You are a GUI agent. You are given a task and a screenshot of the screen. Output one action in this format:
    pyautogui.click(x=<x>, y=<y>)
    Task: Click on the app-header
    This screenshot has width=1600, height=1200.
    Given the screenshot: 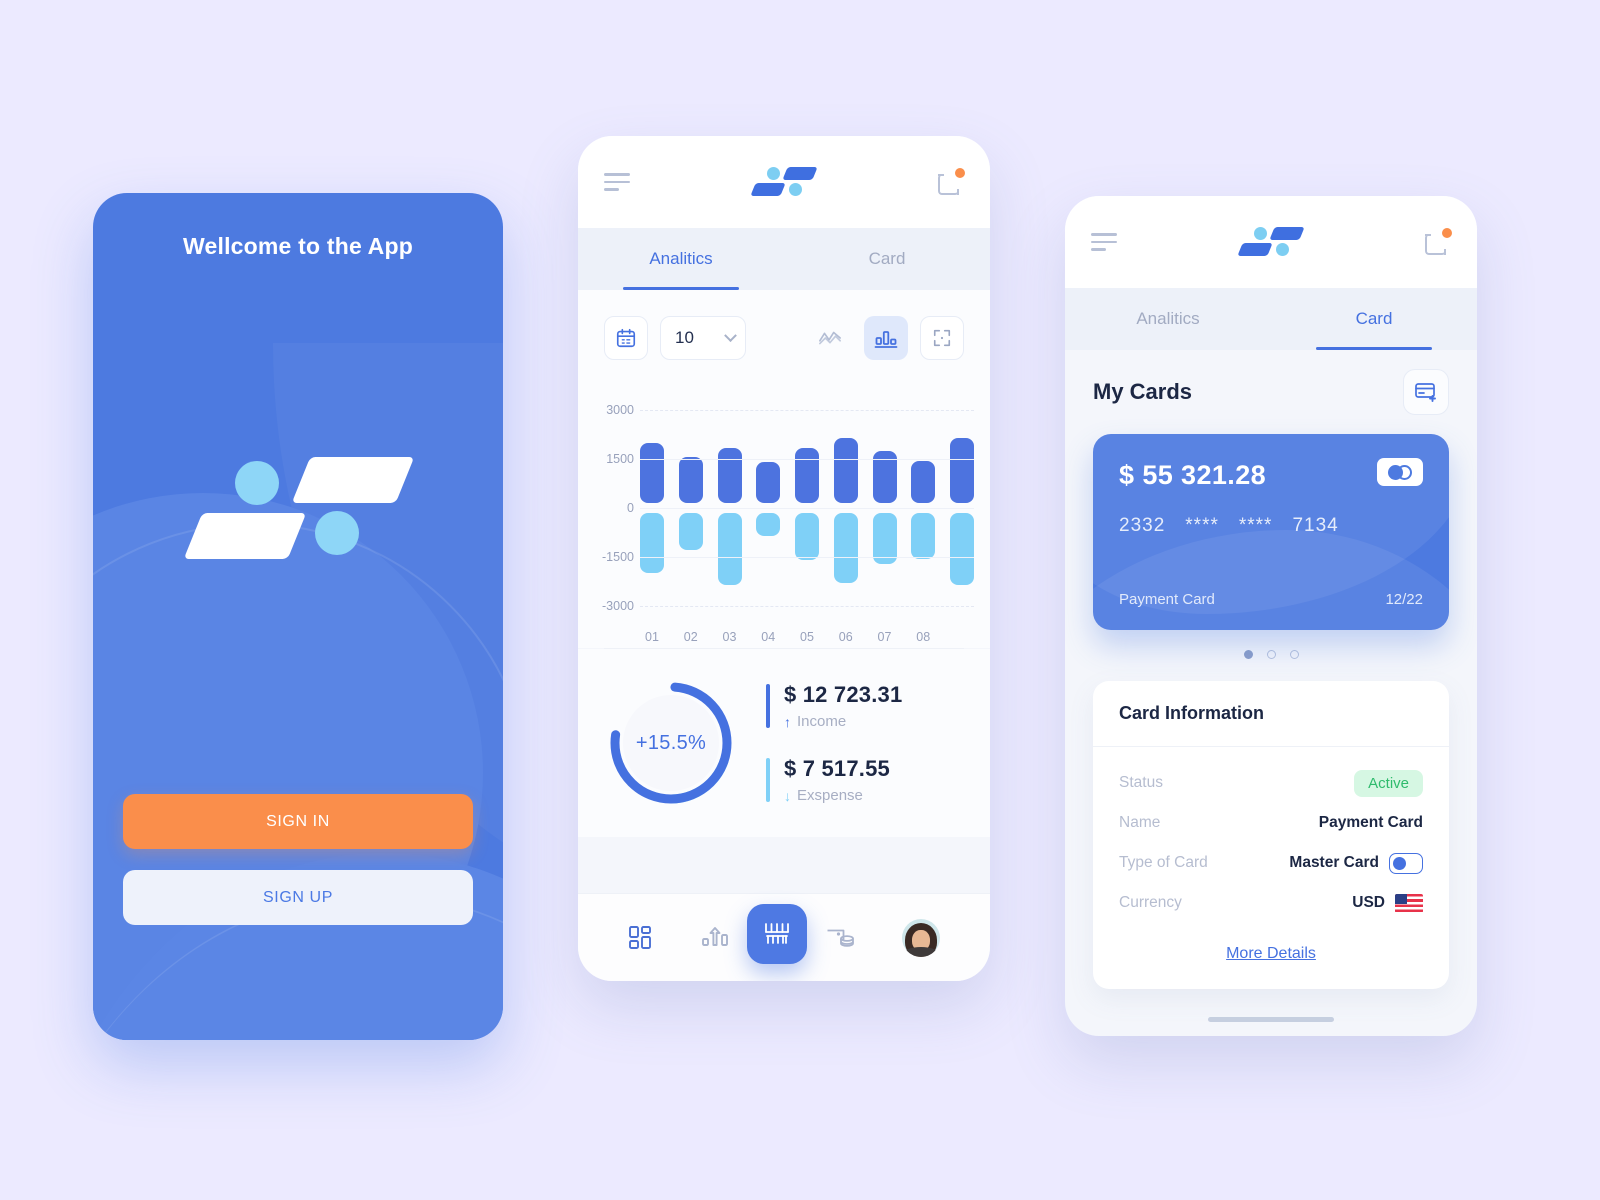 What is the action you would take?
    pyautogui.click(x=784, y=182)
    